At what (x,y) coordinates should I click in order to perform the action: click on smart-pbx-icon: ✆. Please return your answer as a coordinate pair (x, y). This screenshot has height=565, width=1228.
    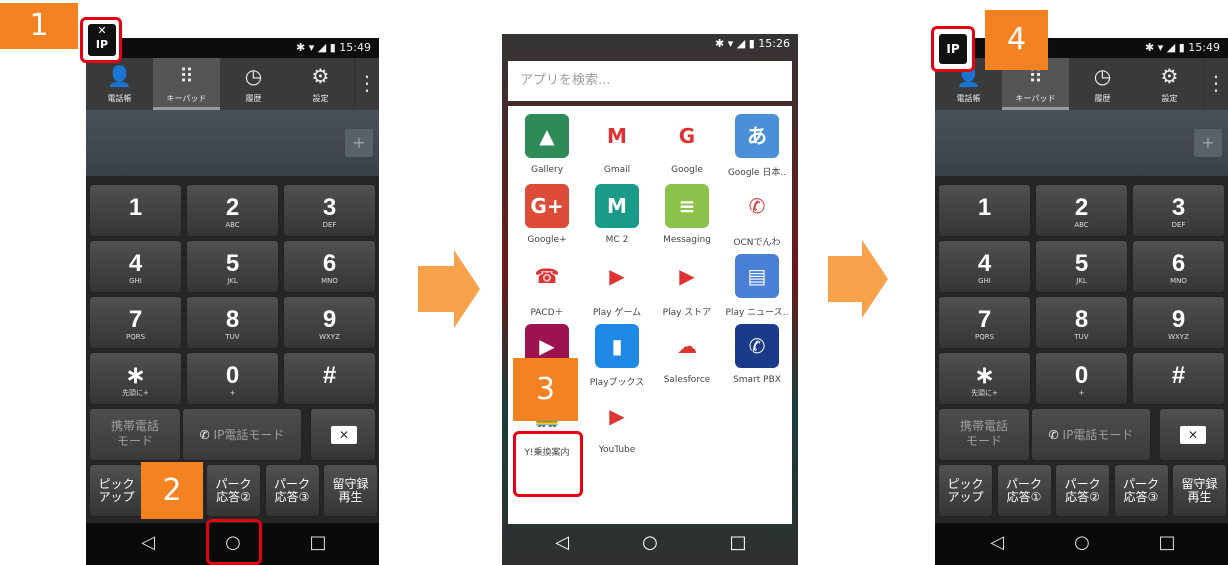
    Looking at the image, I should click on (757, 346).